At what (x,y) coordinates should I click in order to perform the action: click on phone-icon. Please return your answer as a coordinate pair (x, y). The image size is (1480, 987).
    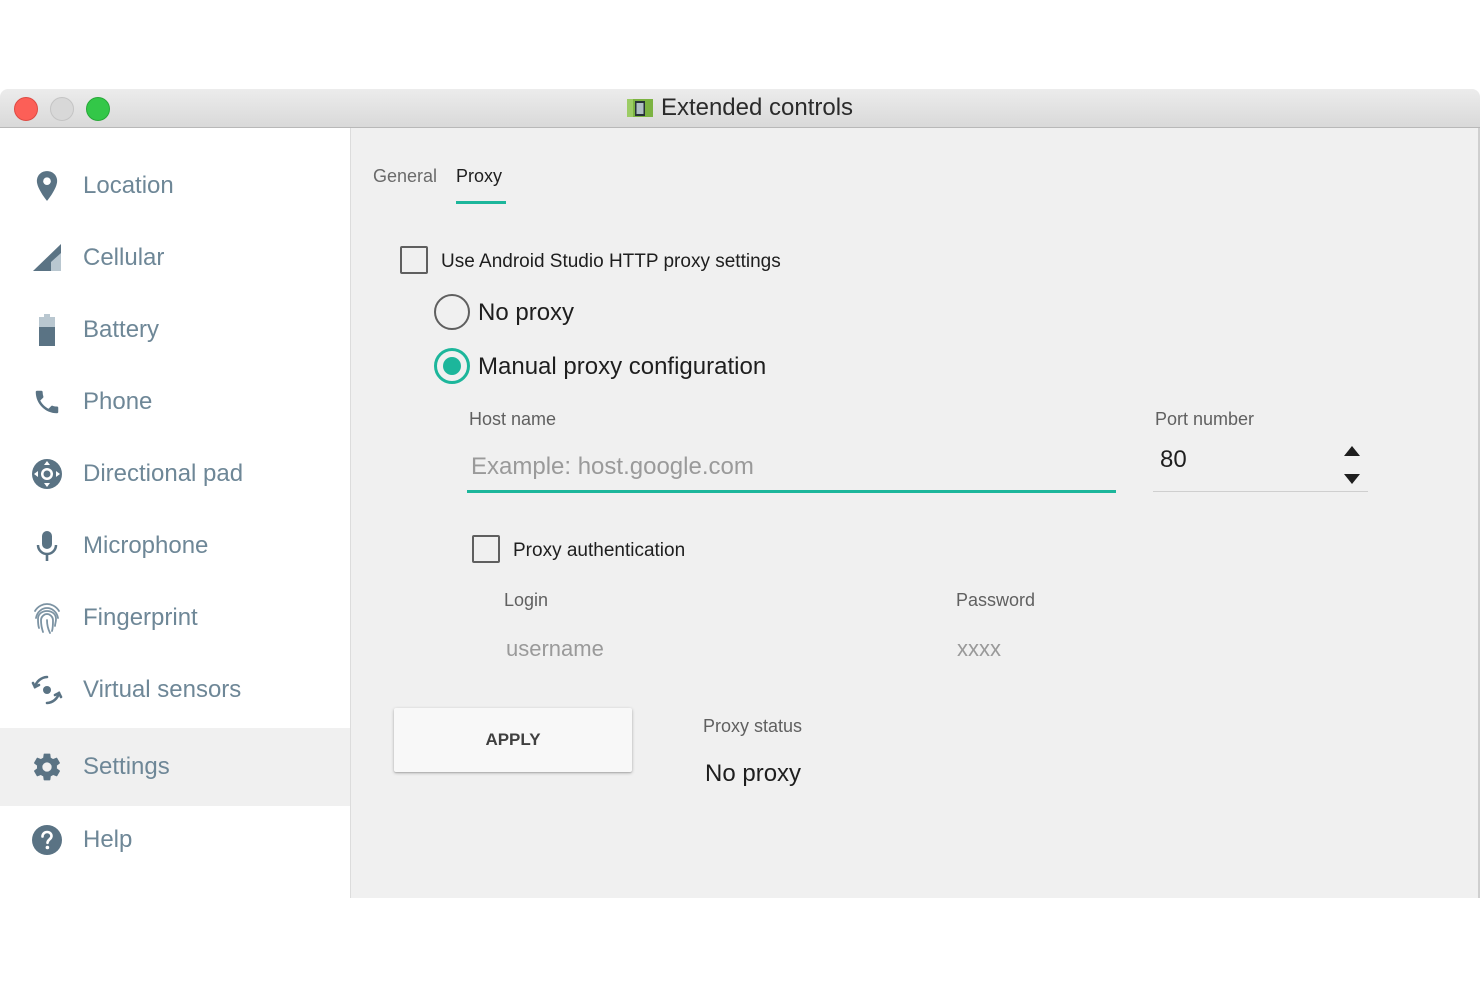
    Looking at the image, I should click on (47, 402).